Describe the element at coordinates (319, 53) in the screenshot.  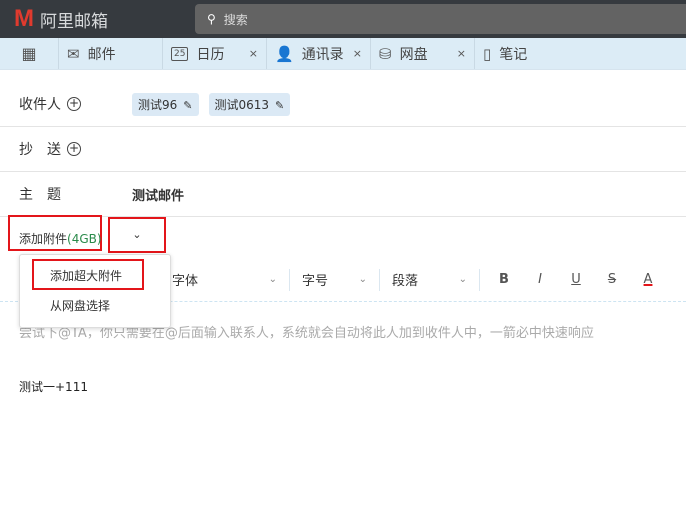
I see `tab-contacts: 👤 通讯录 ×` at that location.